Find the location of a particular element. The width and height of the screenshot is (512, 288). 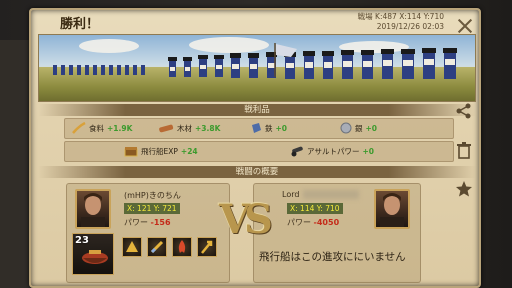

sword-skill-icon is located at coordinates (157, 247).